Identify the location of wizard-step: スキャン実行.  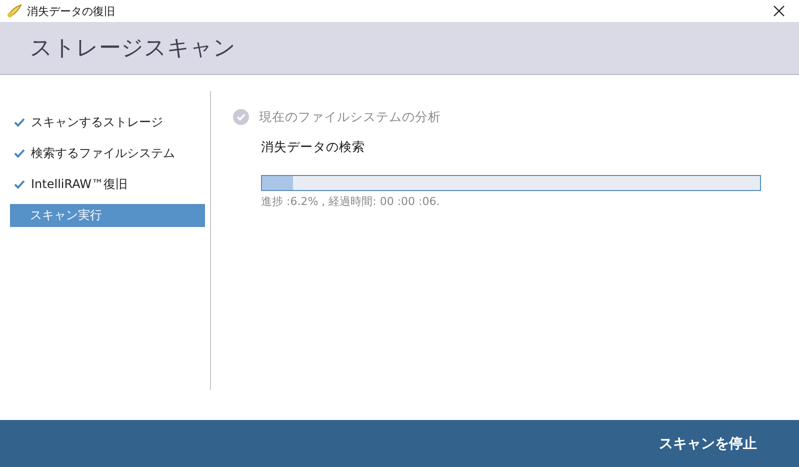
(107, 215).